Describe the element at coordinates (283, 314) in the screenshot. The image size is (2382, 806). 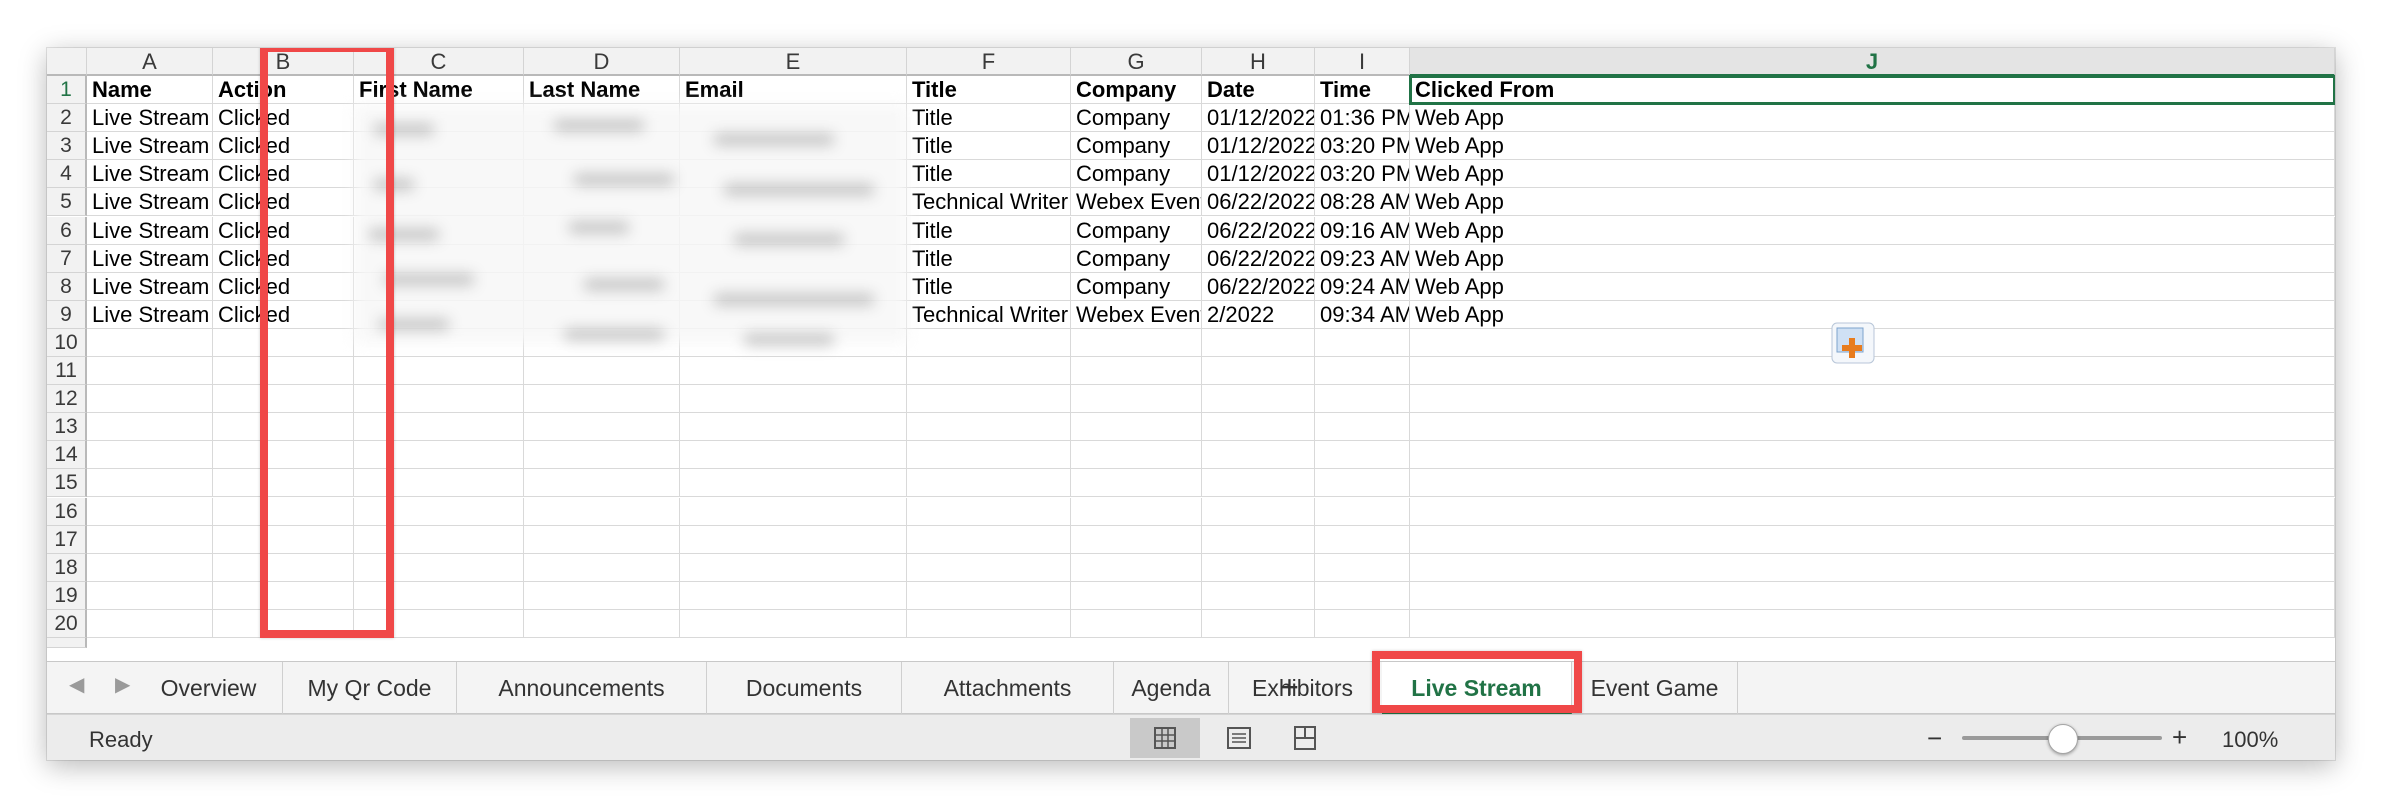
I see `cell-b9: Clicked` at that location.